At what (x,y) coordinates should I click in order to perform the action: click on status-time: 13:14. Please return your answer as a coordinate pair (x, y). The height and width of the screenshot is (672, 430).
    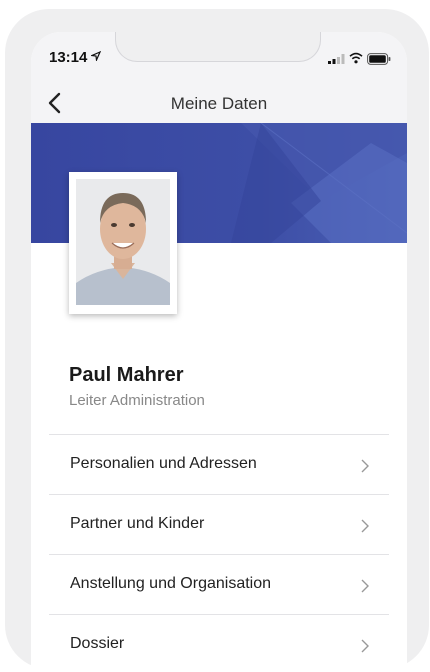
    Looking at the image, I should click on (68, 57).